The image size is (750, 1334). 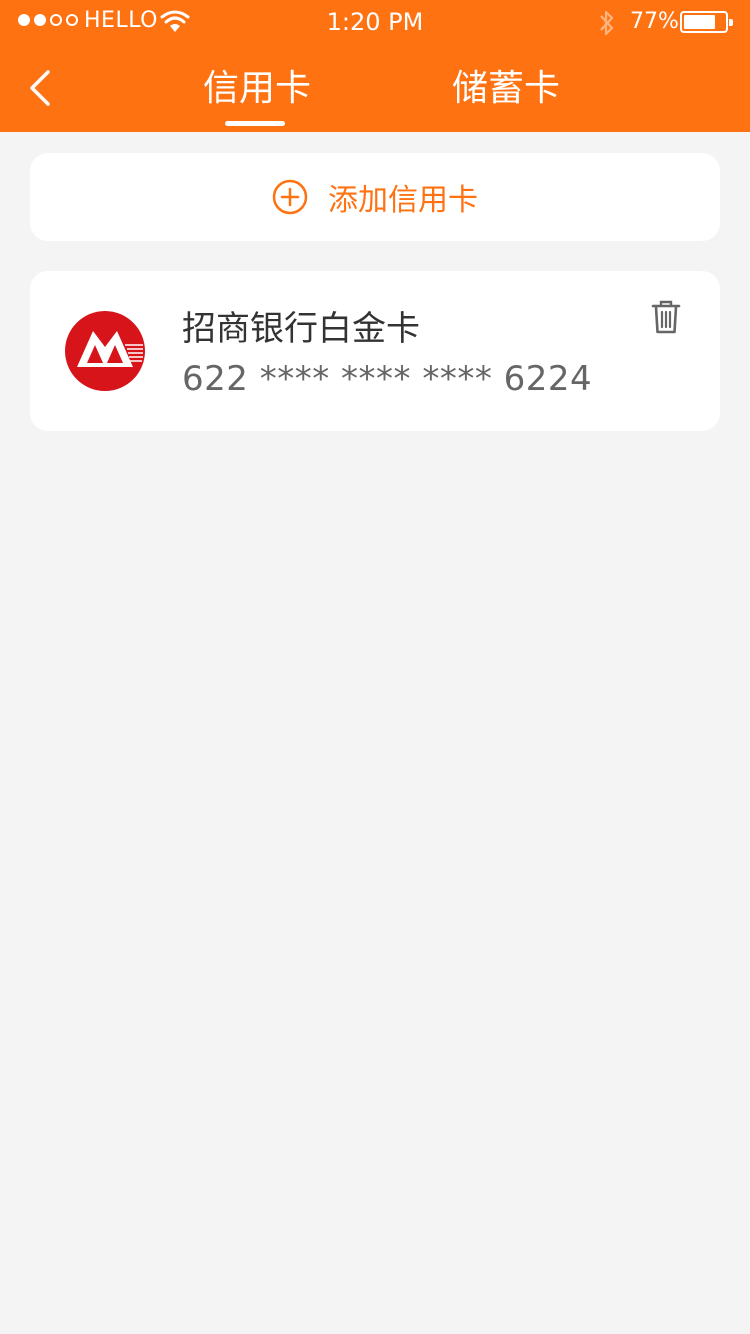 I want to click on cmb-logo, so click(x=105, y=351).